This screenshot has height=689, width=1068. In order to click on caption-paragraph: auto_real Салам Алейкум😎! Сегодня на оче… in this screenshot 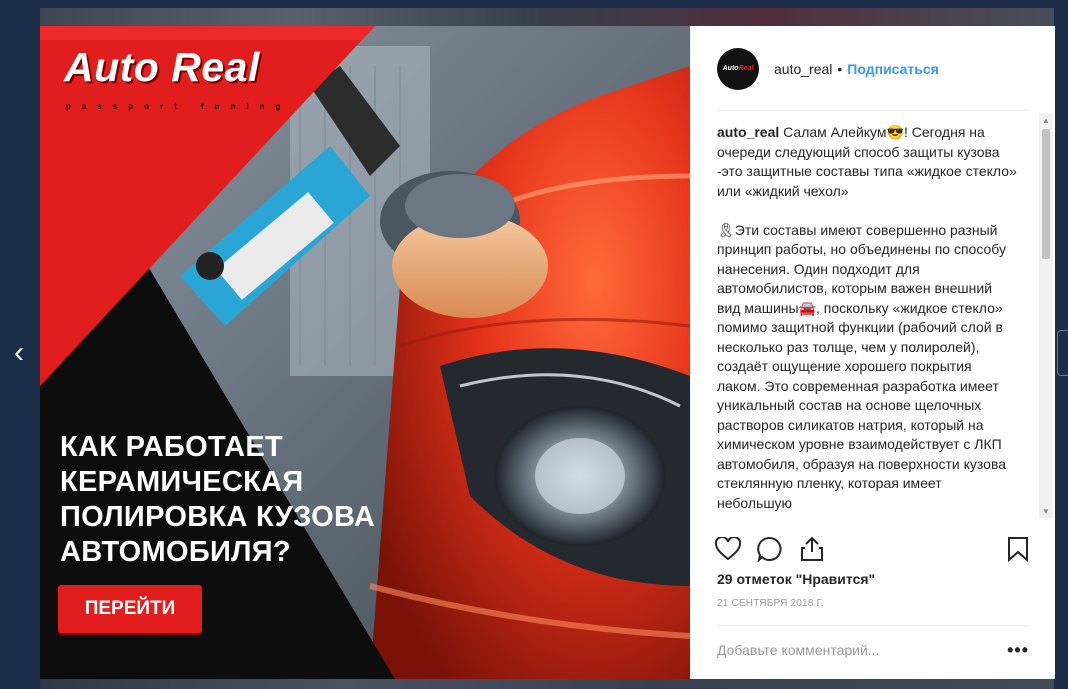, I will do `click(867, 162)`.